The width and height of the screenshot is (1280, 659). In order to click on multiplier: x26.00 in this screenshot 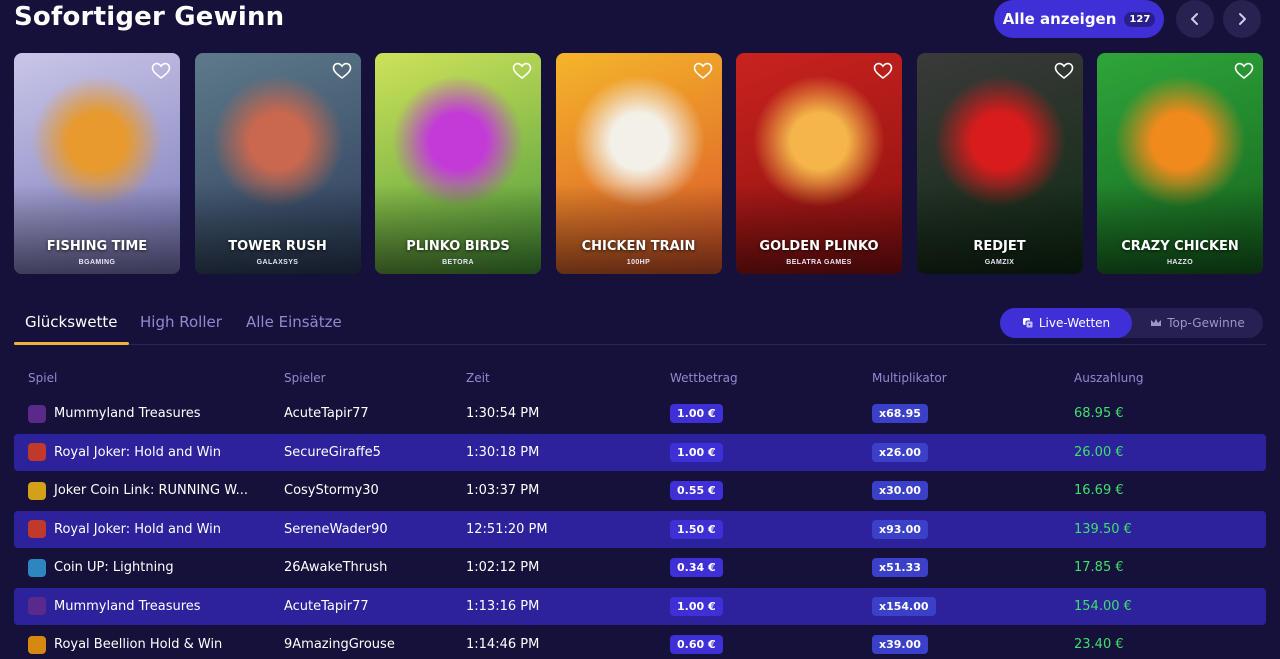, I will do `click(900, 452)`.